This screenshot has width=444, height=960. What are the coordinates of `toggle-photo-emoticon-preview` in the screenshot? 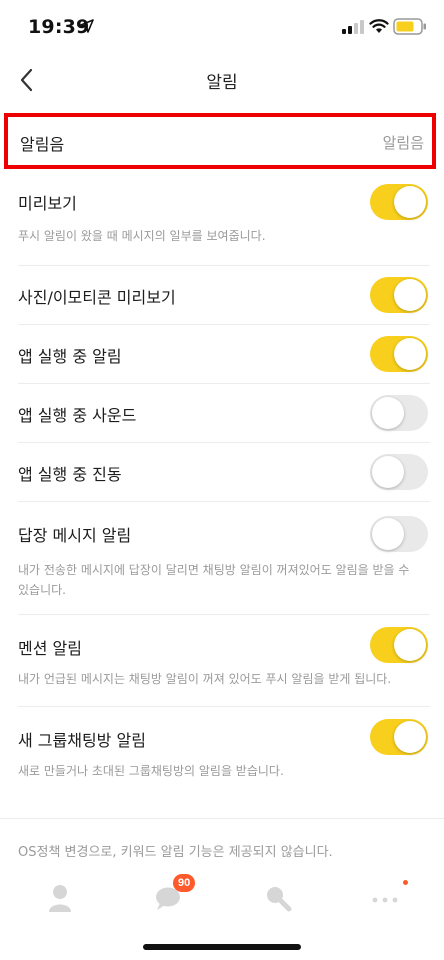 It's located at (399, 295).